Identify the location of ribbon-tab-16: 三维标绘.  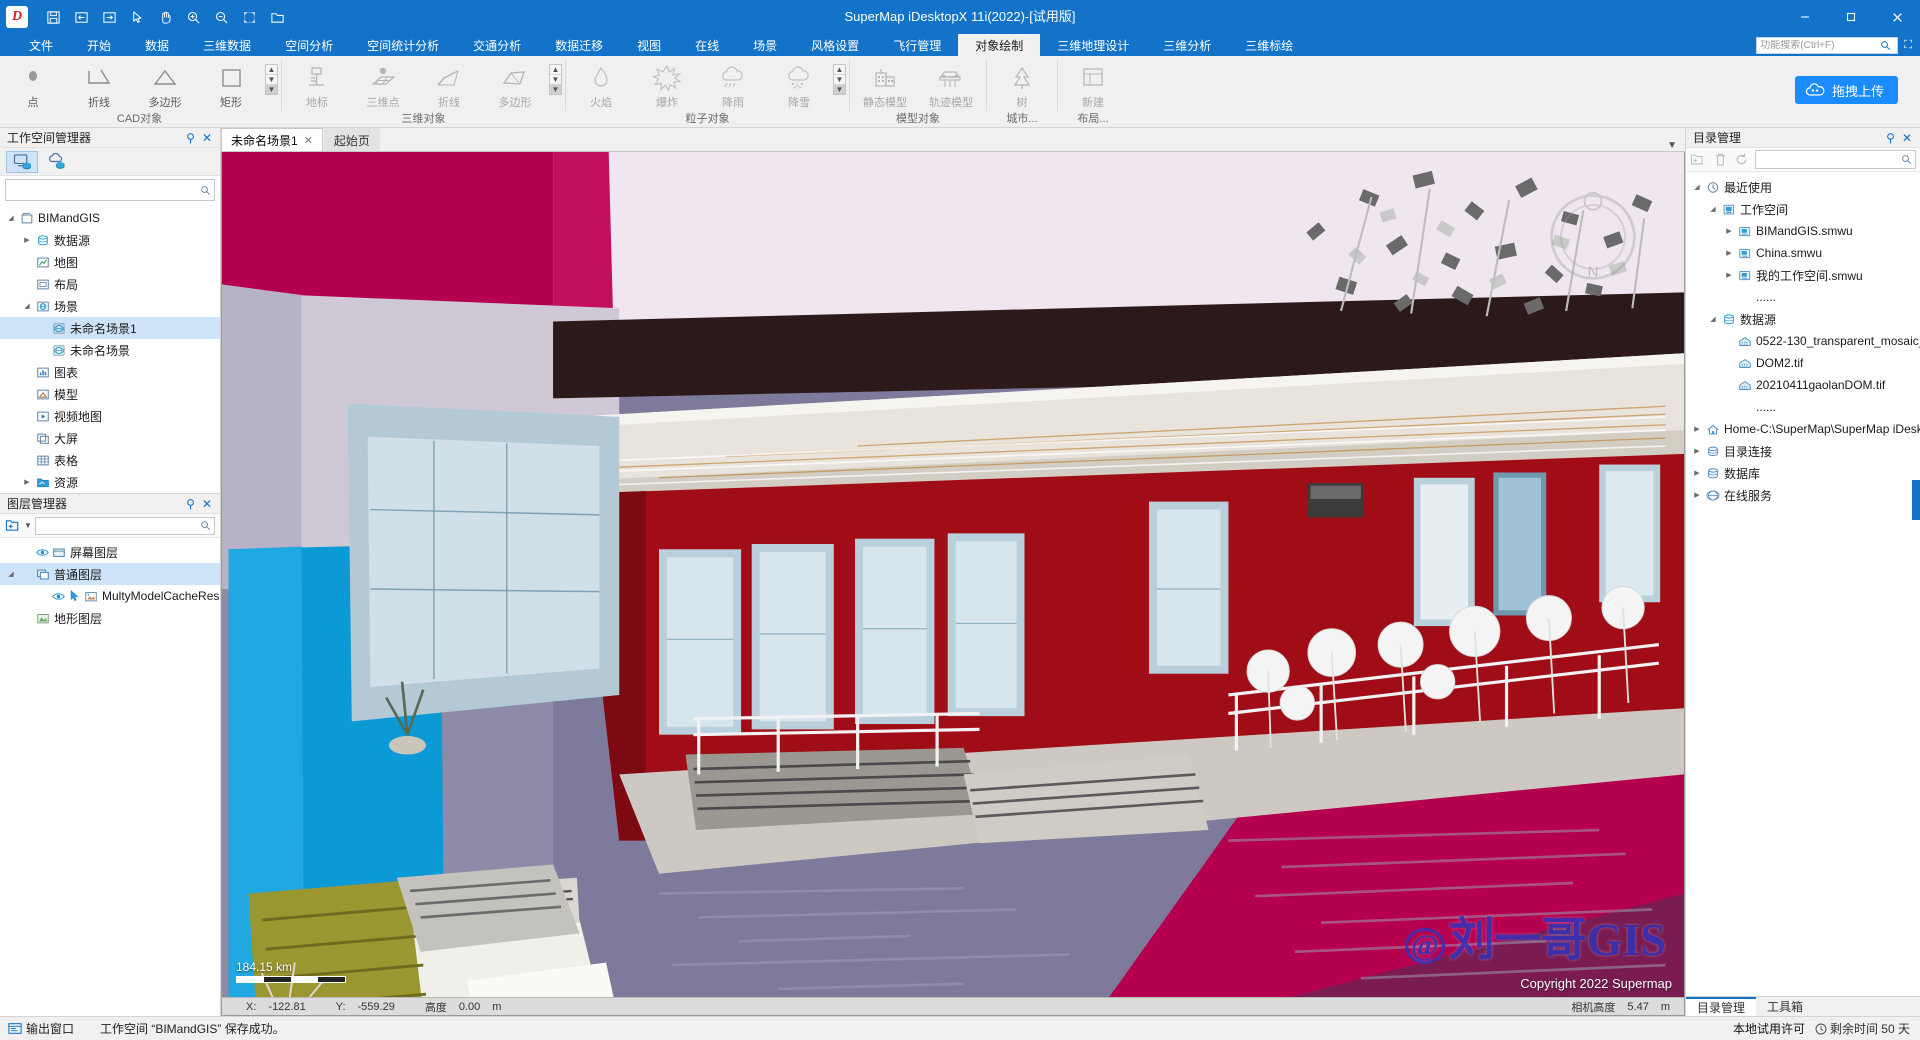
(1269, 45).